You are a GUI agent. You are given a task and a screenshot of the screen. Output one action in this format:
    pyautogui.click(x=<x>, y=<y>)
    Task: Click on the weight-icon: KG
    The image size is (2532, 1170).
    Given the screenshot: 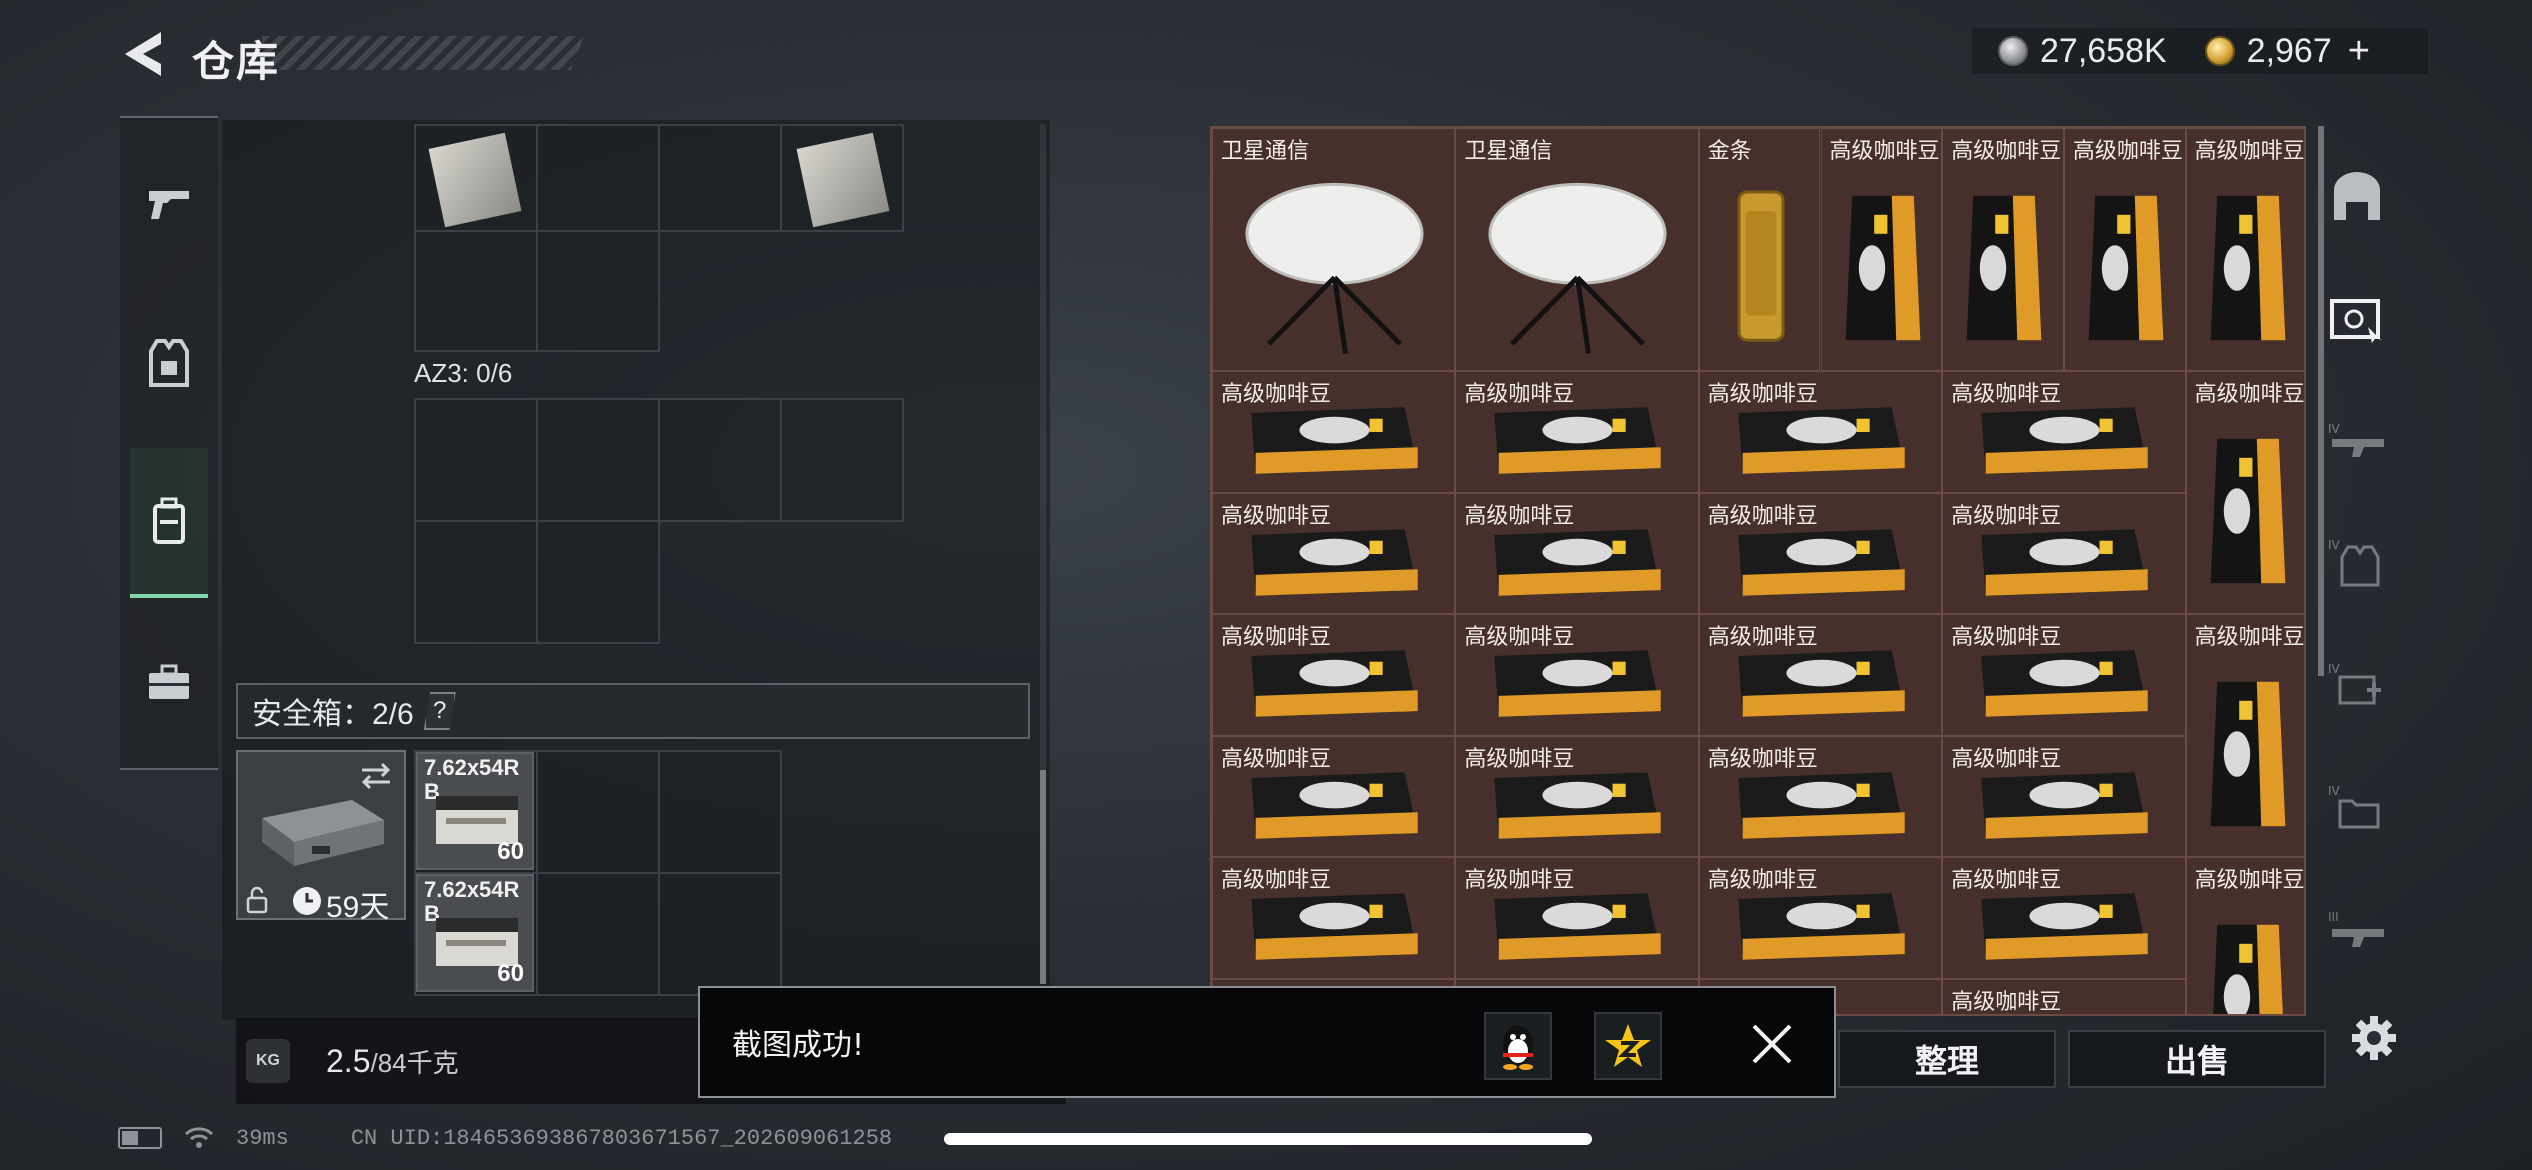 What is the action you would take?
    pyautogui.click(x=268, y=1061)
    